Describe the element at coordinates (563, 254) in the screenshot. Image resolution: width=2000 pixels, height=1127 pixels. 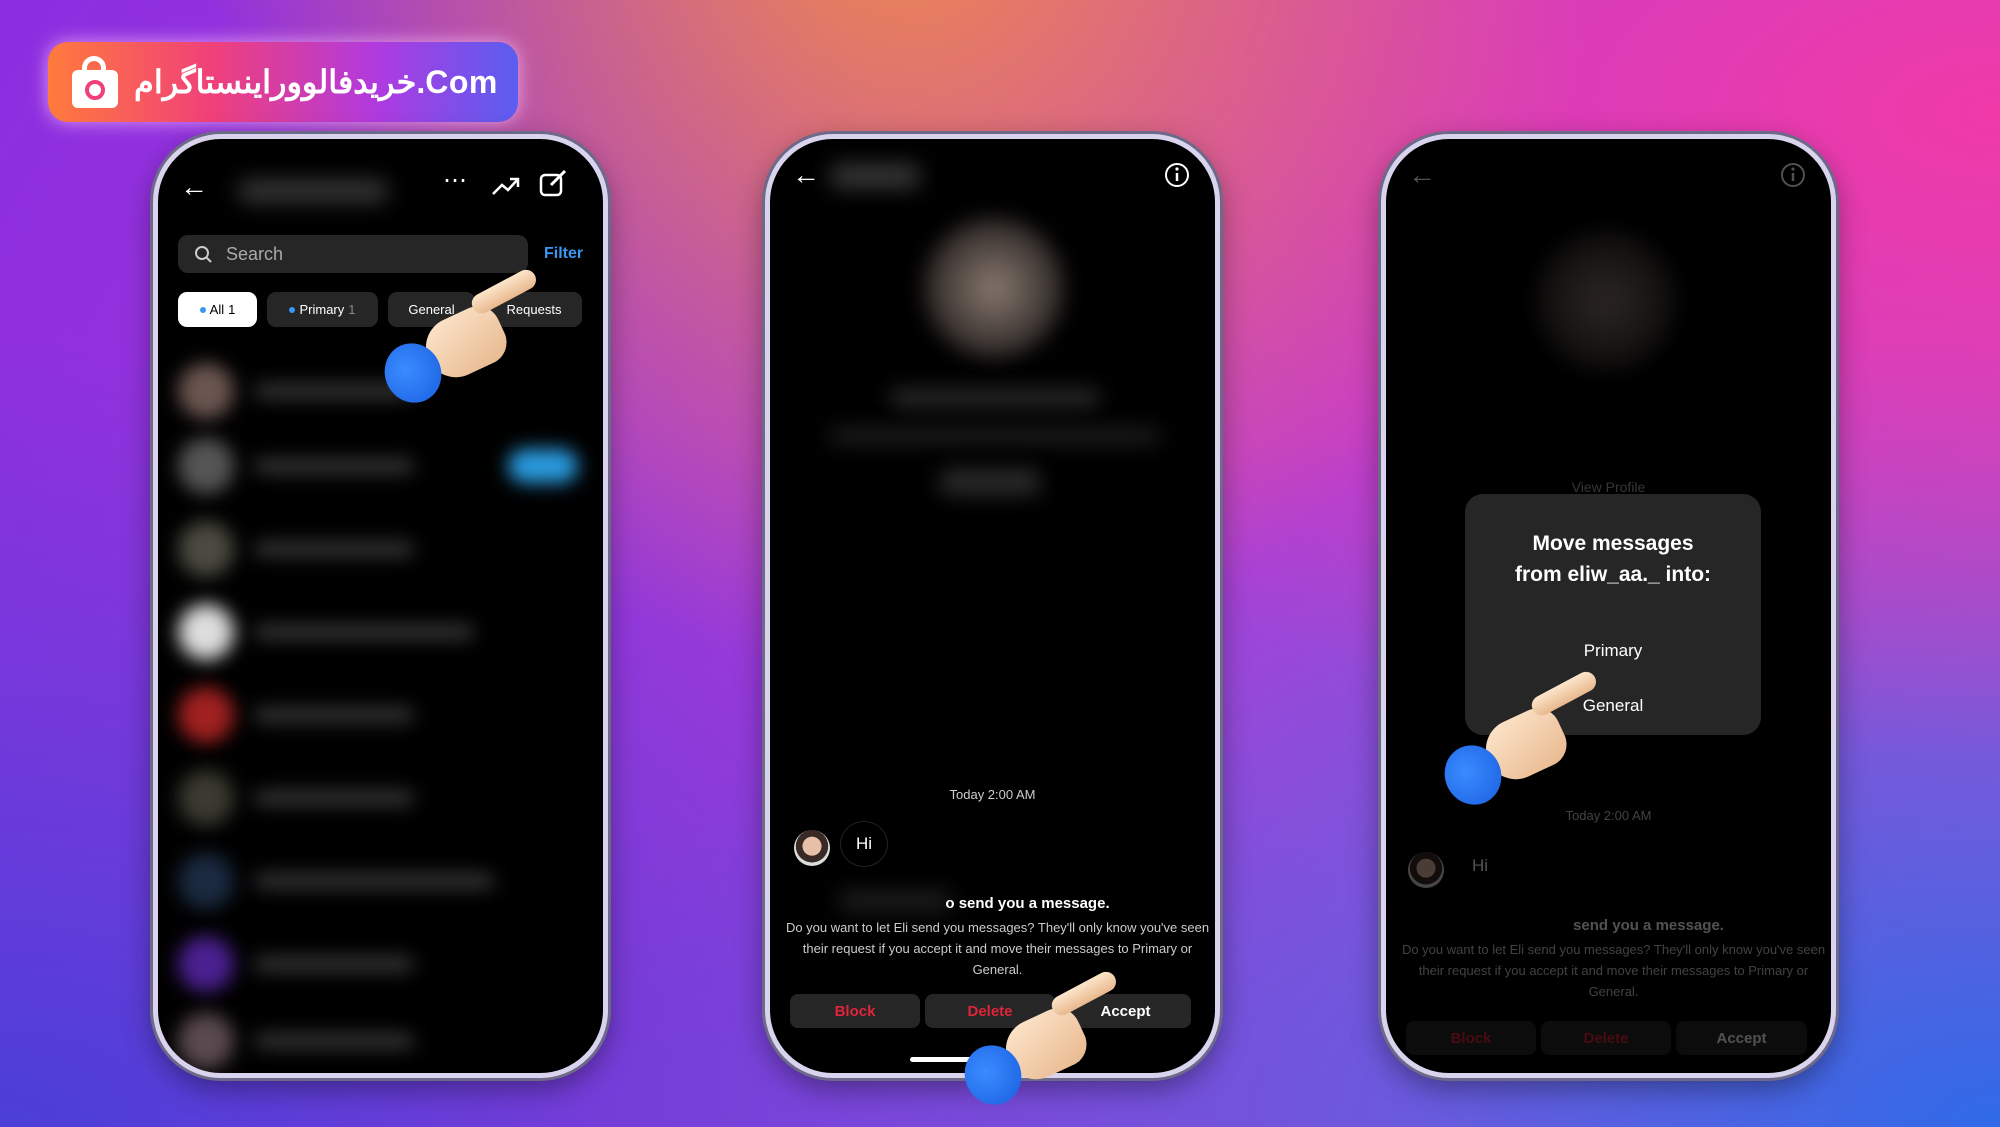
I see `filter-button: Filter` at that location.